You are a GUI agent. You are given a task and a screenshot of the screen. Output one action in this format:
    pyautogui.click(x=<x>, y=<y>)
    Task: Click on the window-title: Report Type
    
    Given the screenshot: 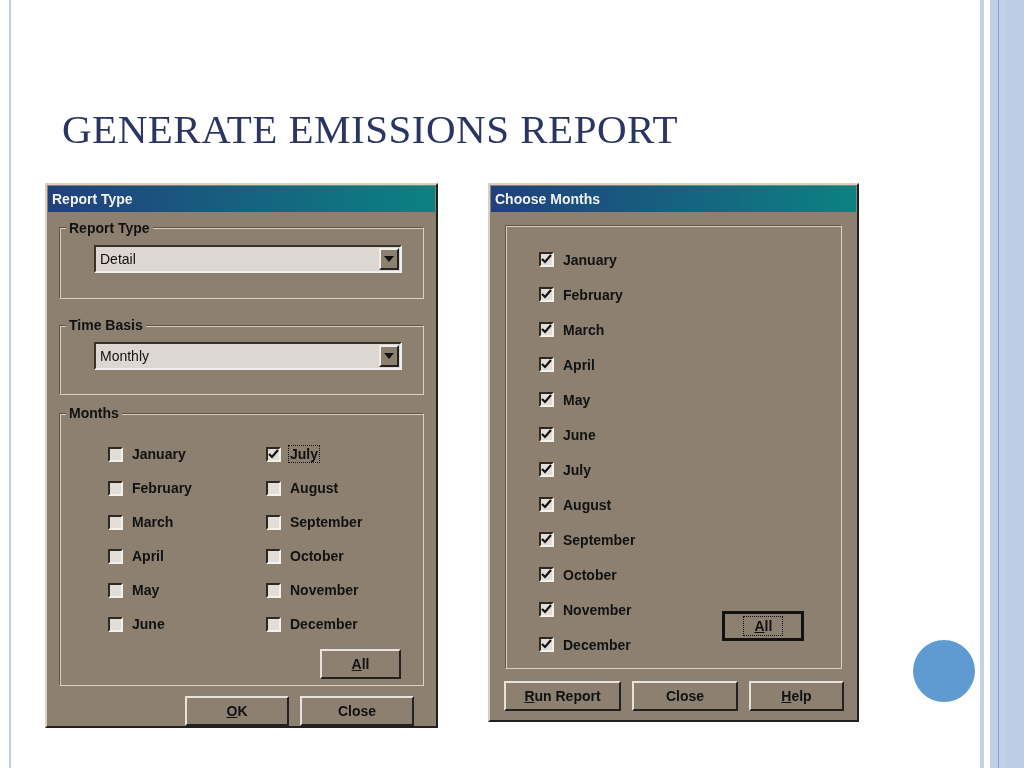 What is the action you would take?
    pyautogui.click(x=241, y=199)
    